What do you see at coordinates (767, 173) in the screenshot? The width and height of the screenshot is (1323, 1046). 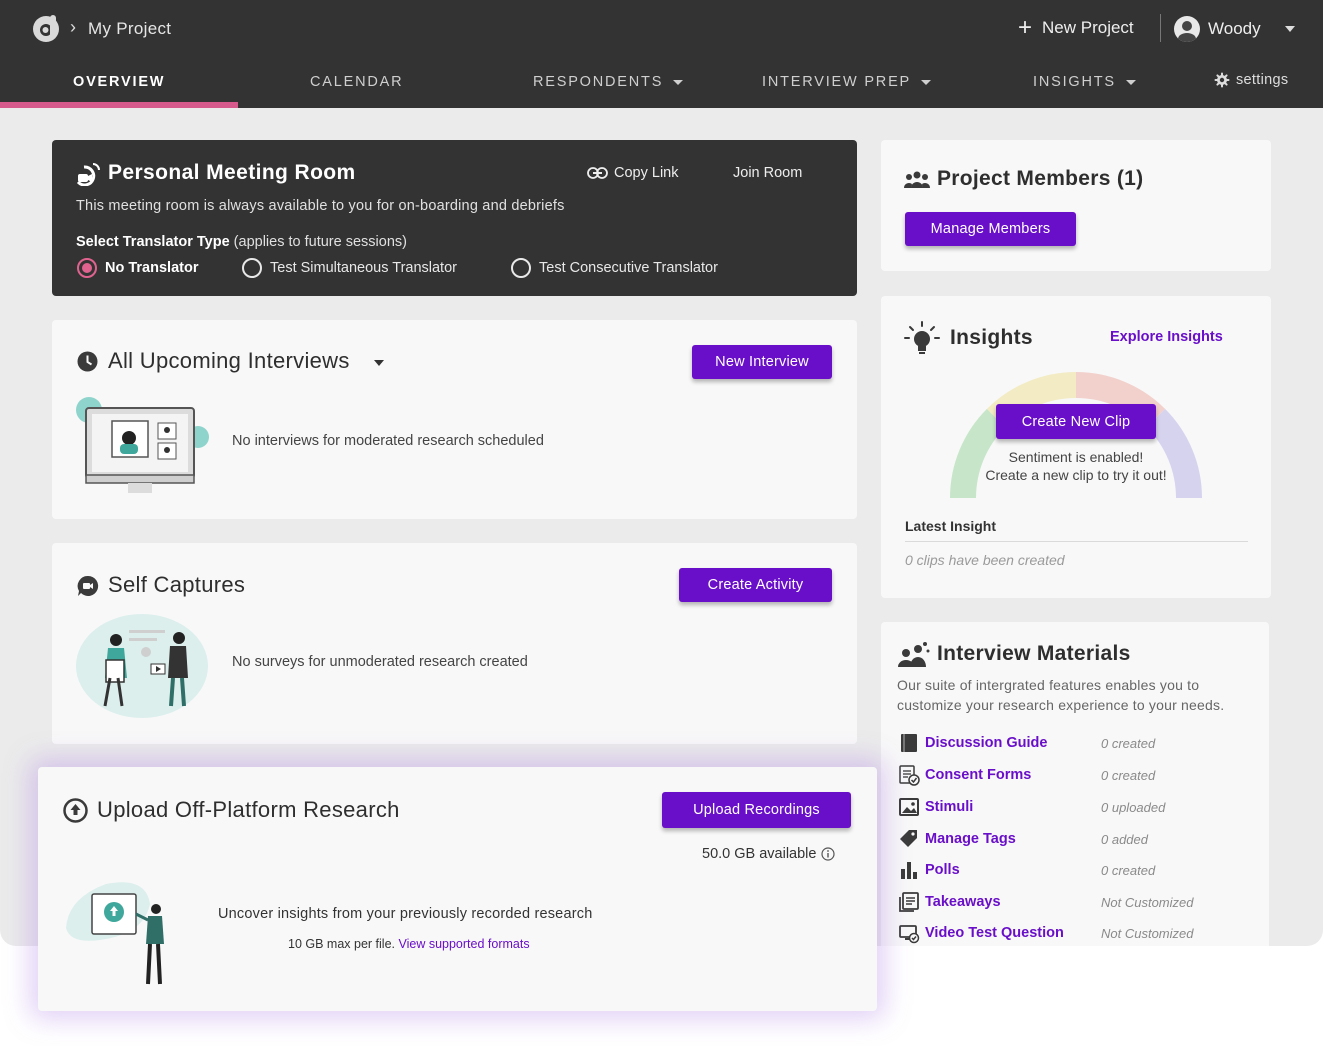 I see `join-room-button: Join Room` at bounding box center [767, 173].